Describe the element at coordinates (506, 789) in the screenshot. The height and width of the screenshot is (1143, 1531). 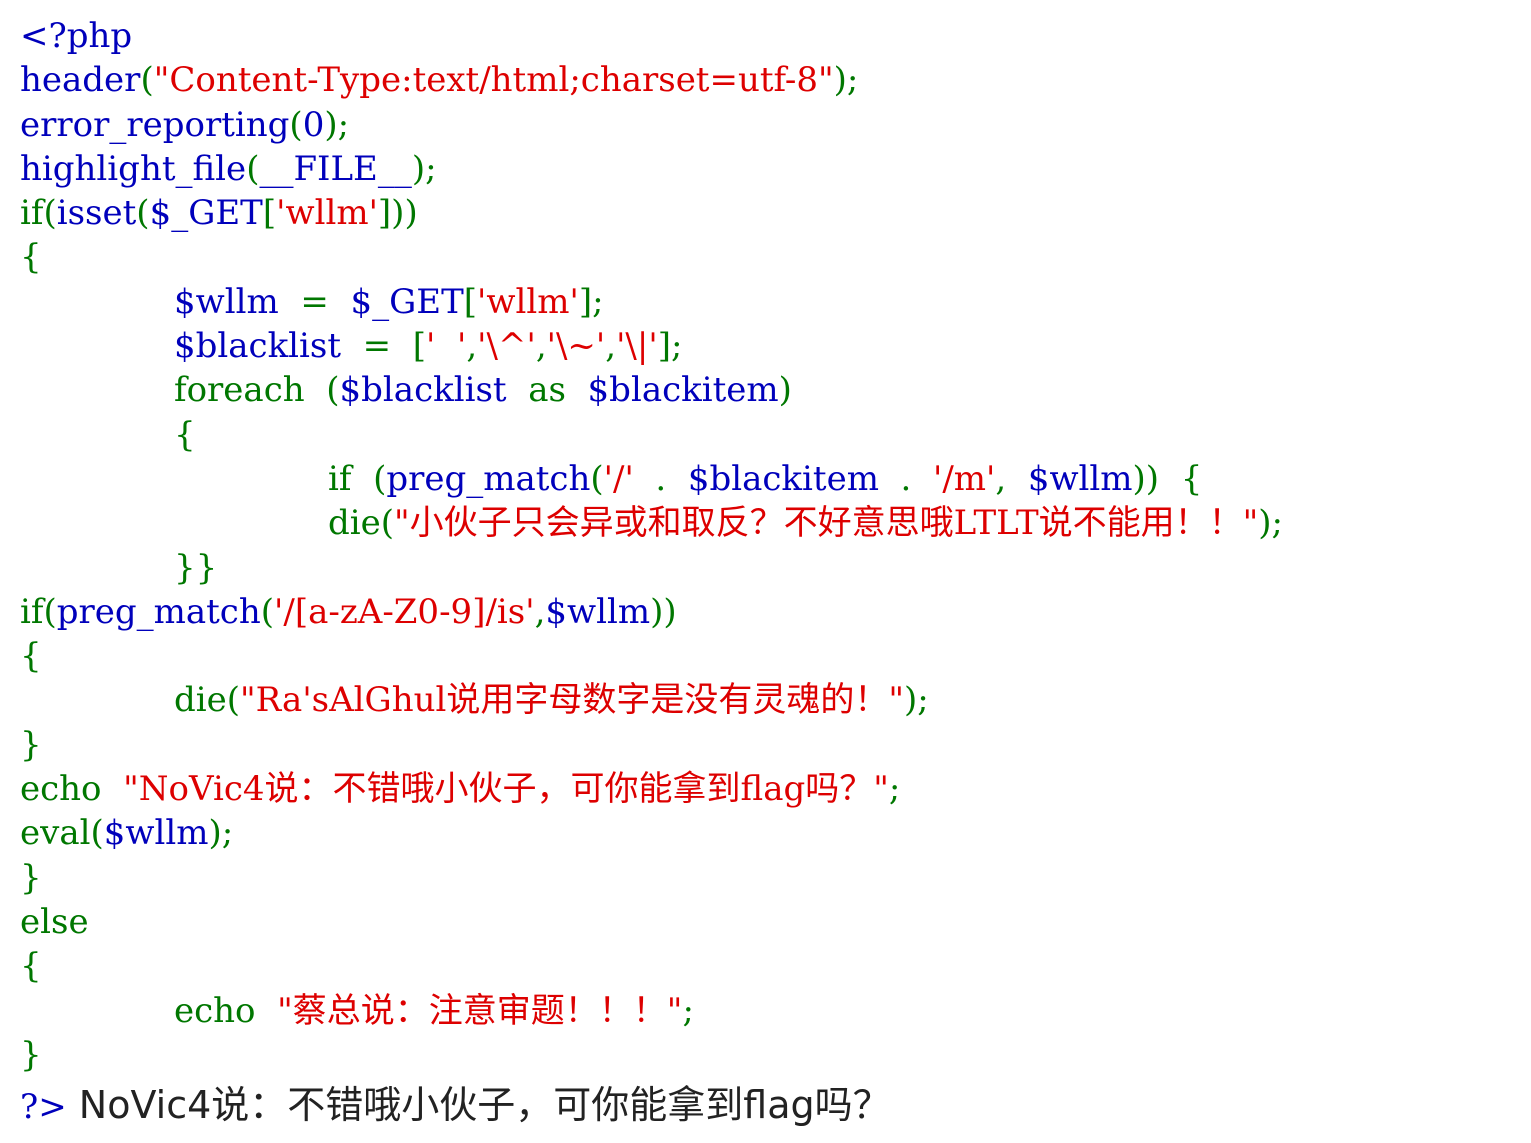
I see `code-string: "NoVic4说：不错哦小伙子，可你能拿到flag吗？"` at that location.